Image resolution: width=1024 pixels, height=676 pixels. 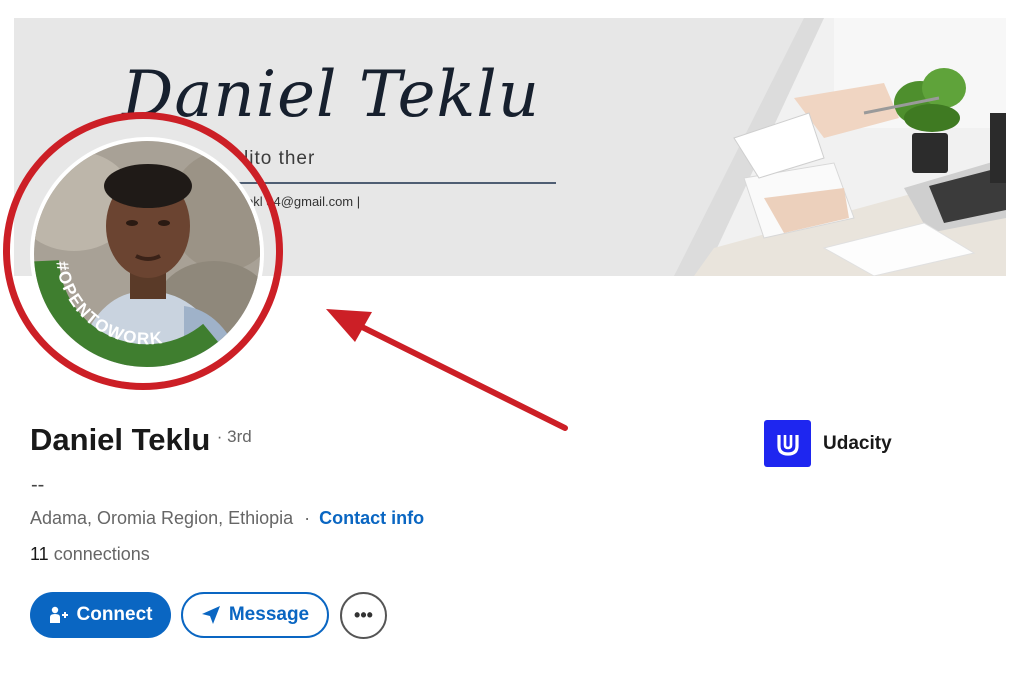 I want to click on more-actions-button: •••, so click(x=363, y=615).